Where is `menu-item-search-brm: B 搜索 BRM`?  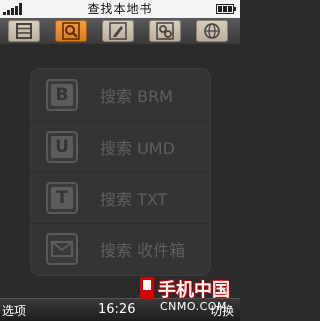 menu-item-search-brm: B 搜索 BRM is located at coordinates (120, 95).